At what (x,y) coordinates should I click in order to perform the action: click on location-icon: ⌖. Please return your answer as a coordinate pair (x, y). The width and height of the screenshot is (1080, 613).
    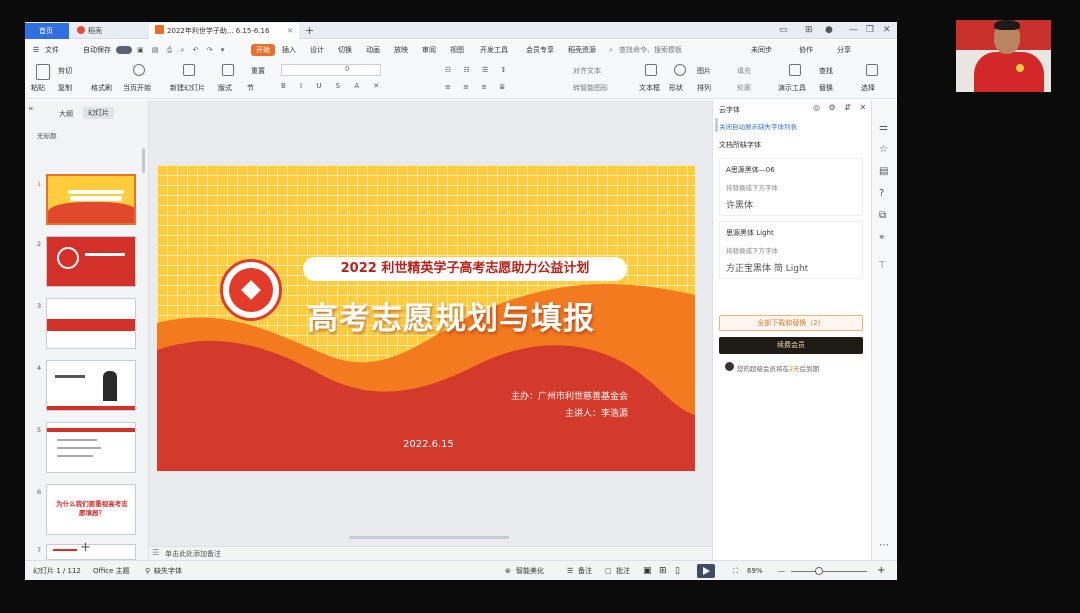
    Looking at the image, I should click on (882, 237).